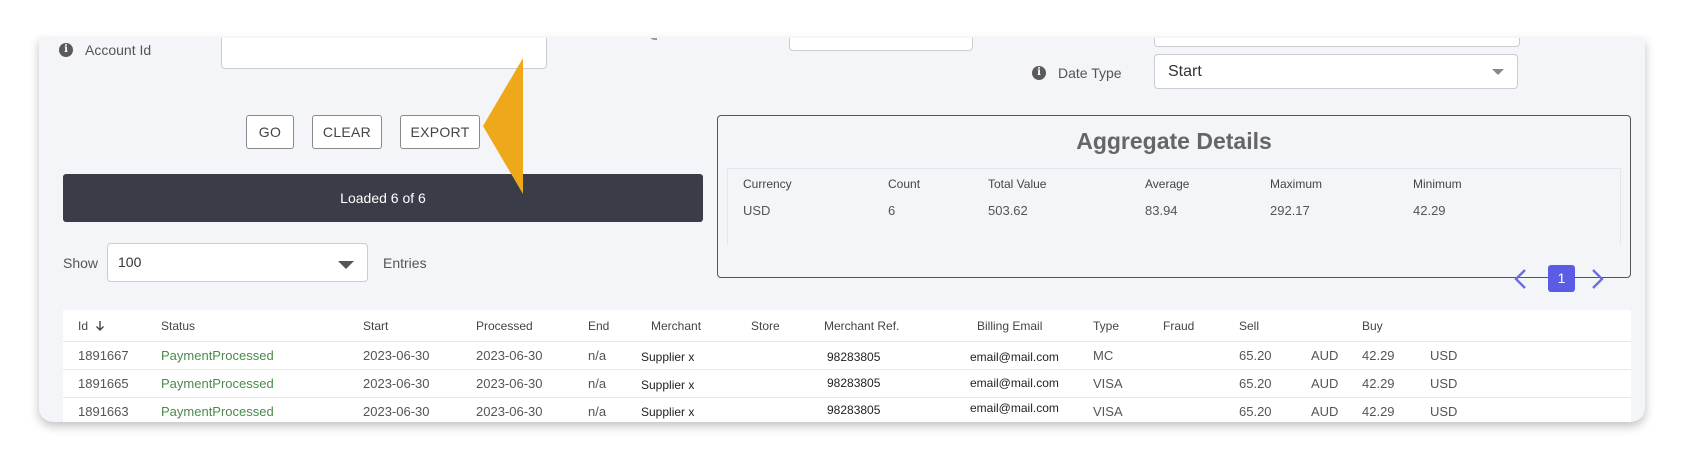  Describe the element at coordinates (1008, 210) in the screenshot. I see `aggregate-value: 503.62` at that location.